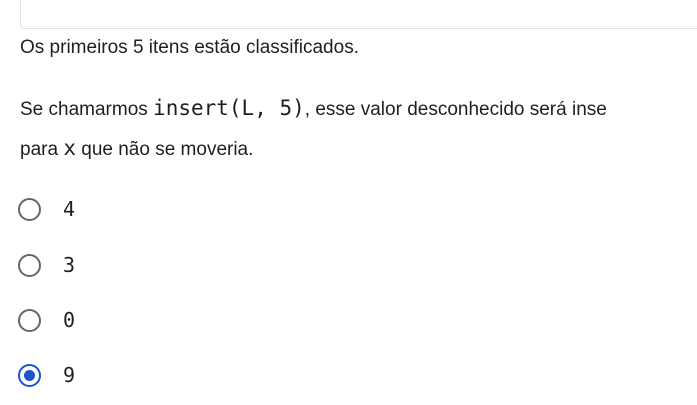 This screenshot has height=405, width=697. What do you see at coordinates (46, 375) in the screenshot?
I see `option-9: 9` at bounding box center [46, 375].